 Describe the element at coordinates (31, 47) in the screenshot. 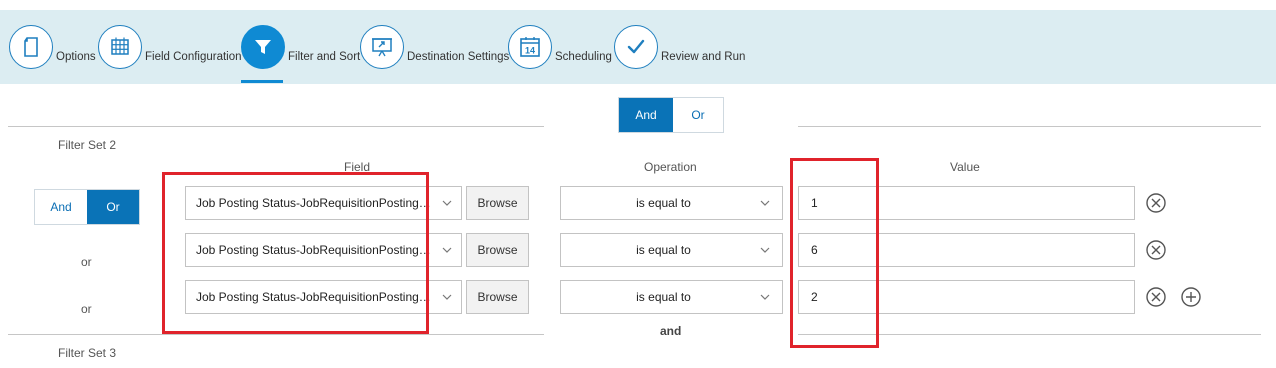

I see `document-icon` at that location.